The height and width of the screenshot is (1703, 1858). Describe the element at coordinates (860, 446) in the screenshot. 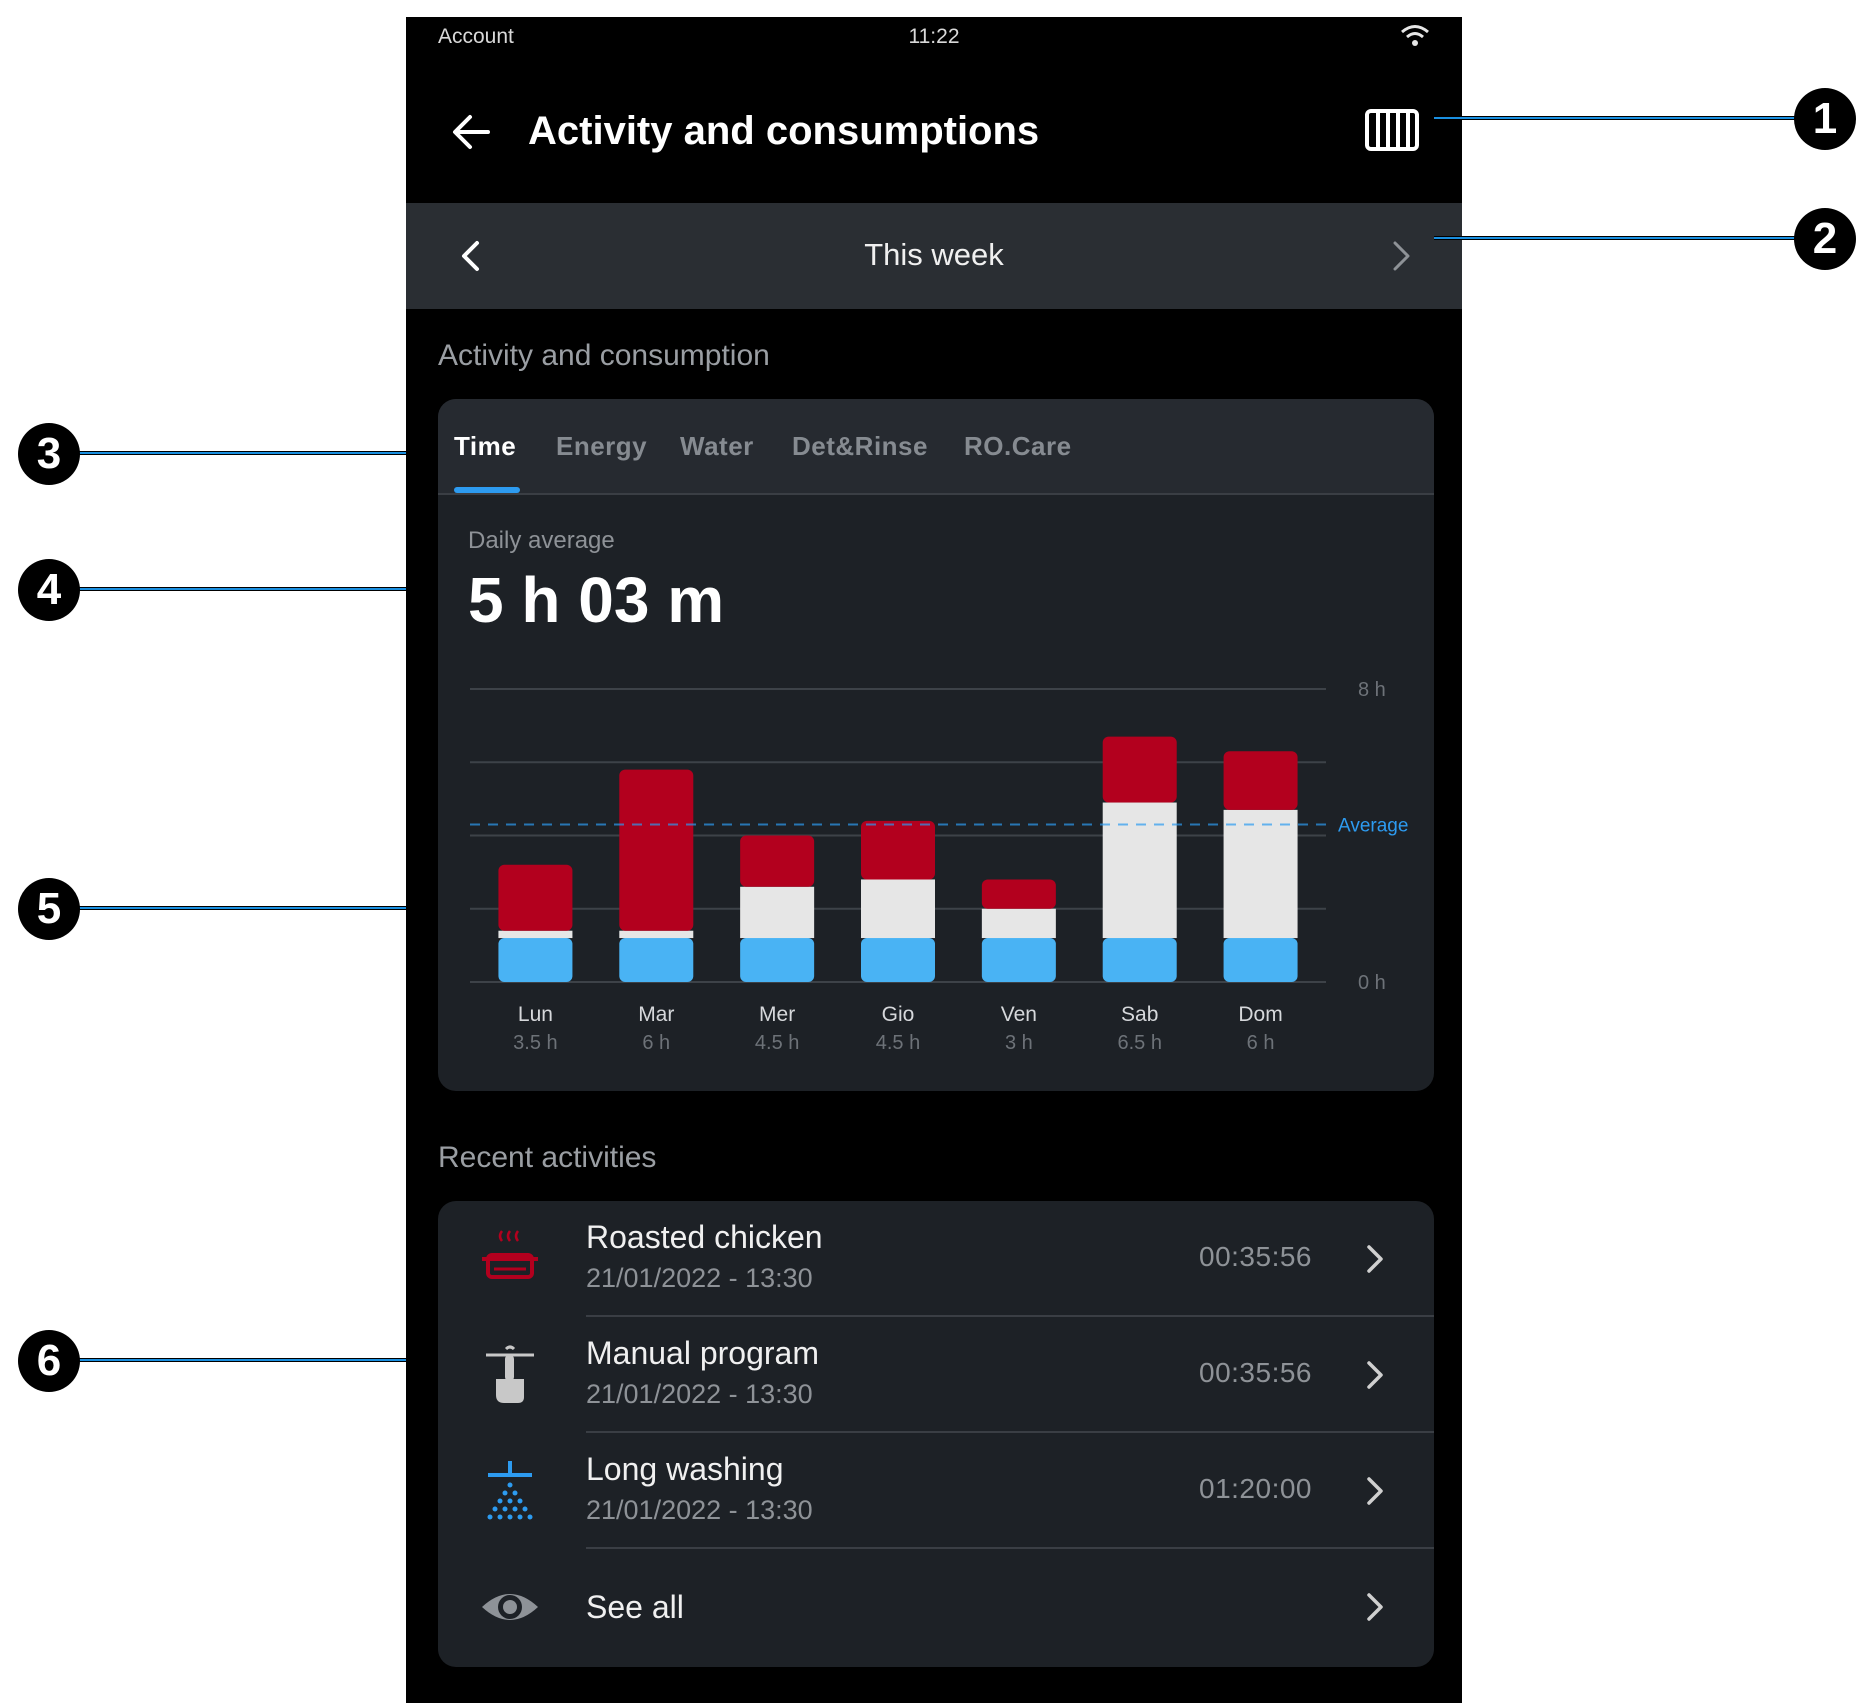

I see `tab-det-rinse: Det&Rinse` at that location.